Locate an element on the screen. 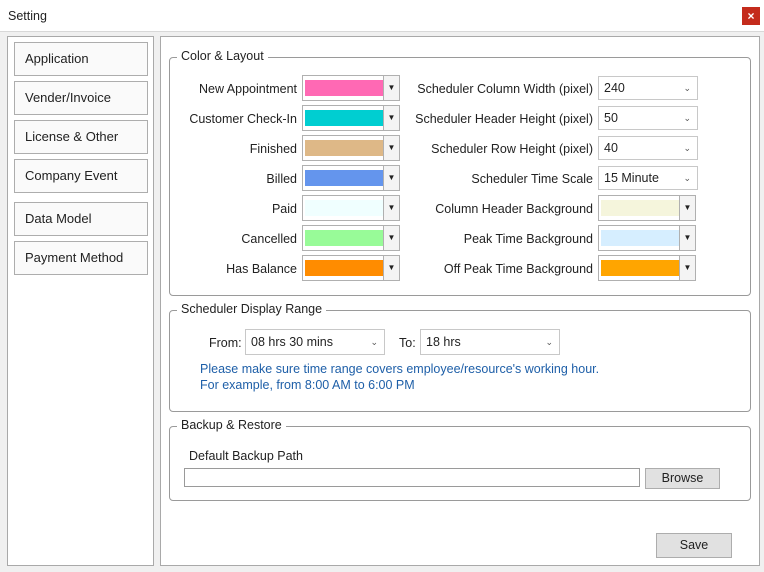 This screenshot has width=764, height=572. window-title: Setting is located at coordinates (27, 16).